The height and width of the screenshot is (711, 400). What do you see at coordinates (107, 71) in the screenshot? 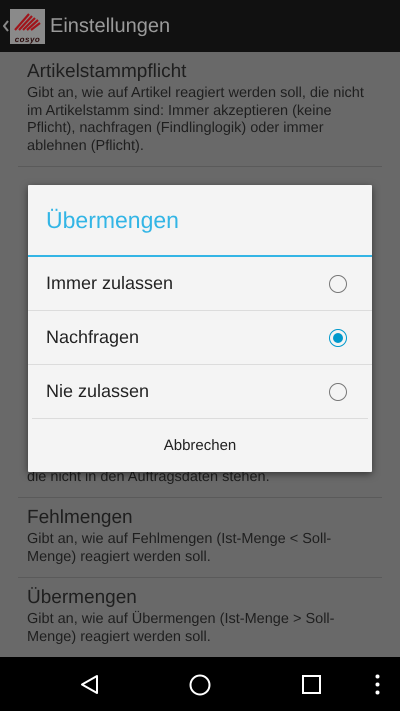
I see `setting-title: Artikelstammpflicht` at bounding box center [107, 71].